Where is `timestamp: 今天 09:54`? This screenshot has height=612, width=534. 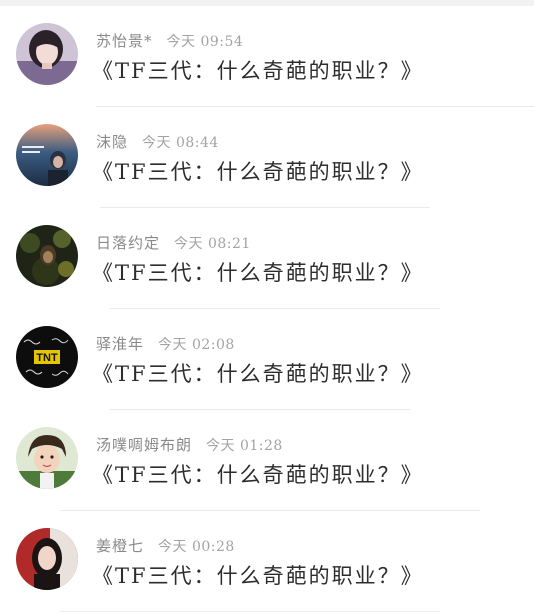
timestamp: 今天 09:54 is located at coordinates (205, 42).